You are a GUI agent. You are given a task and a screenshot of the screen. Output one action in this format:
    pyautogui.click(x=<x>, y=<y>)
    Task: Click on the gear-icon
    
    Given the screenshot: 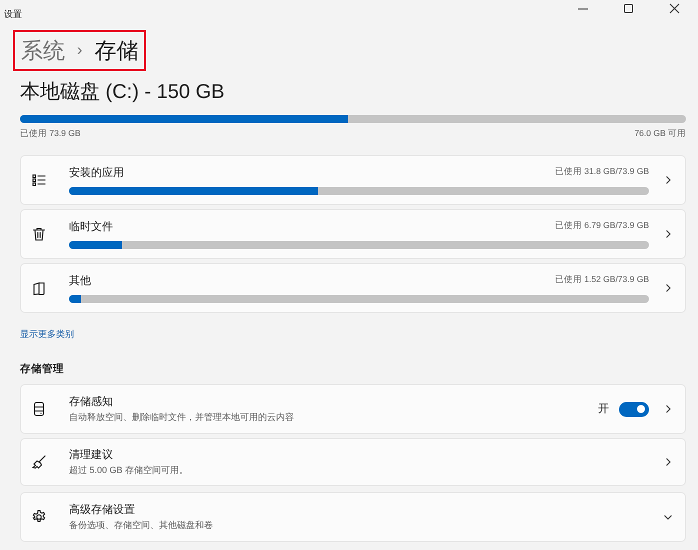 What is the action you would take?
    pyautogui.click(x=39, y=517)
    